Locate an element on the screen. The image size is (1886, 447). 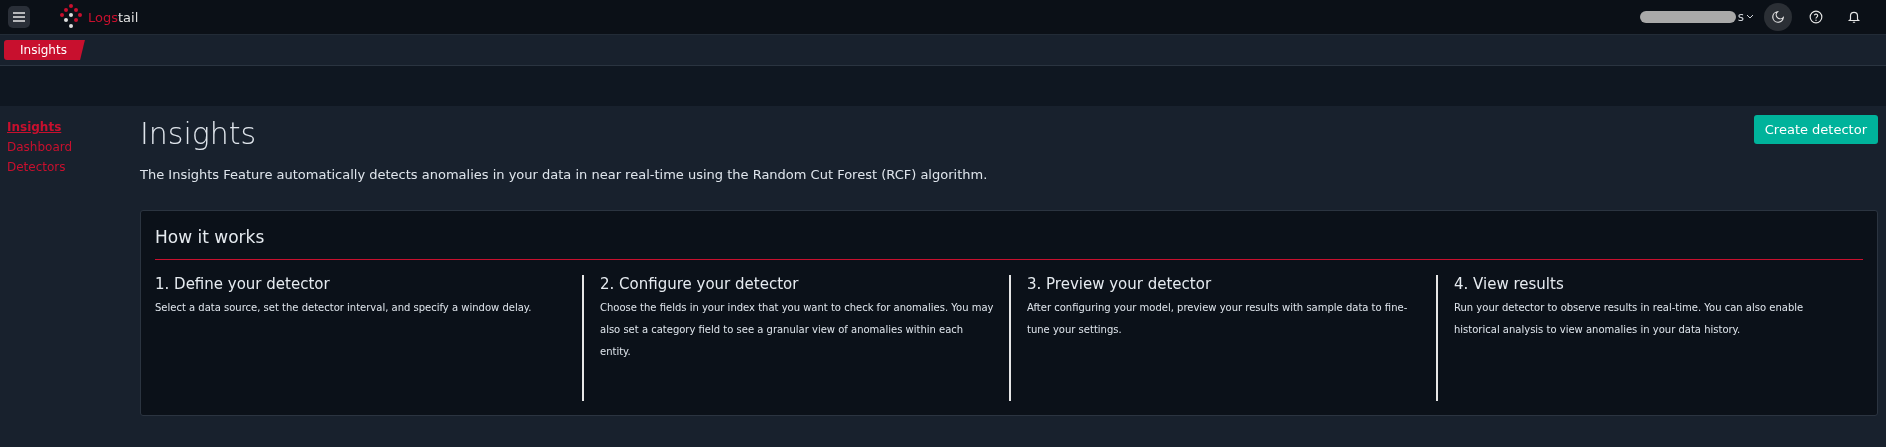
sidebar-link: Insights is located at coordinates (34, 127).